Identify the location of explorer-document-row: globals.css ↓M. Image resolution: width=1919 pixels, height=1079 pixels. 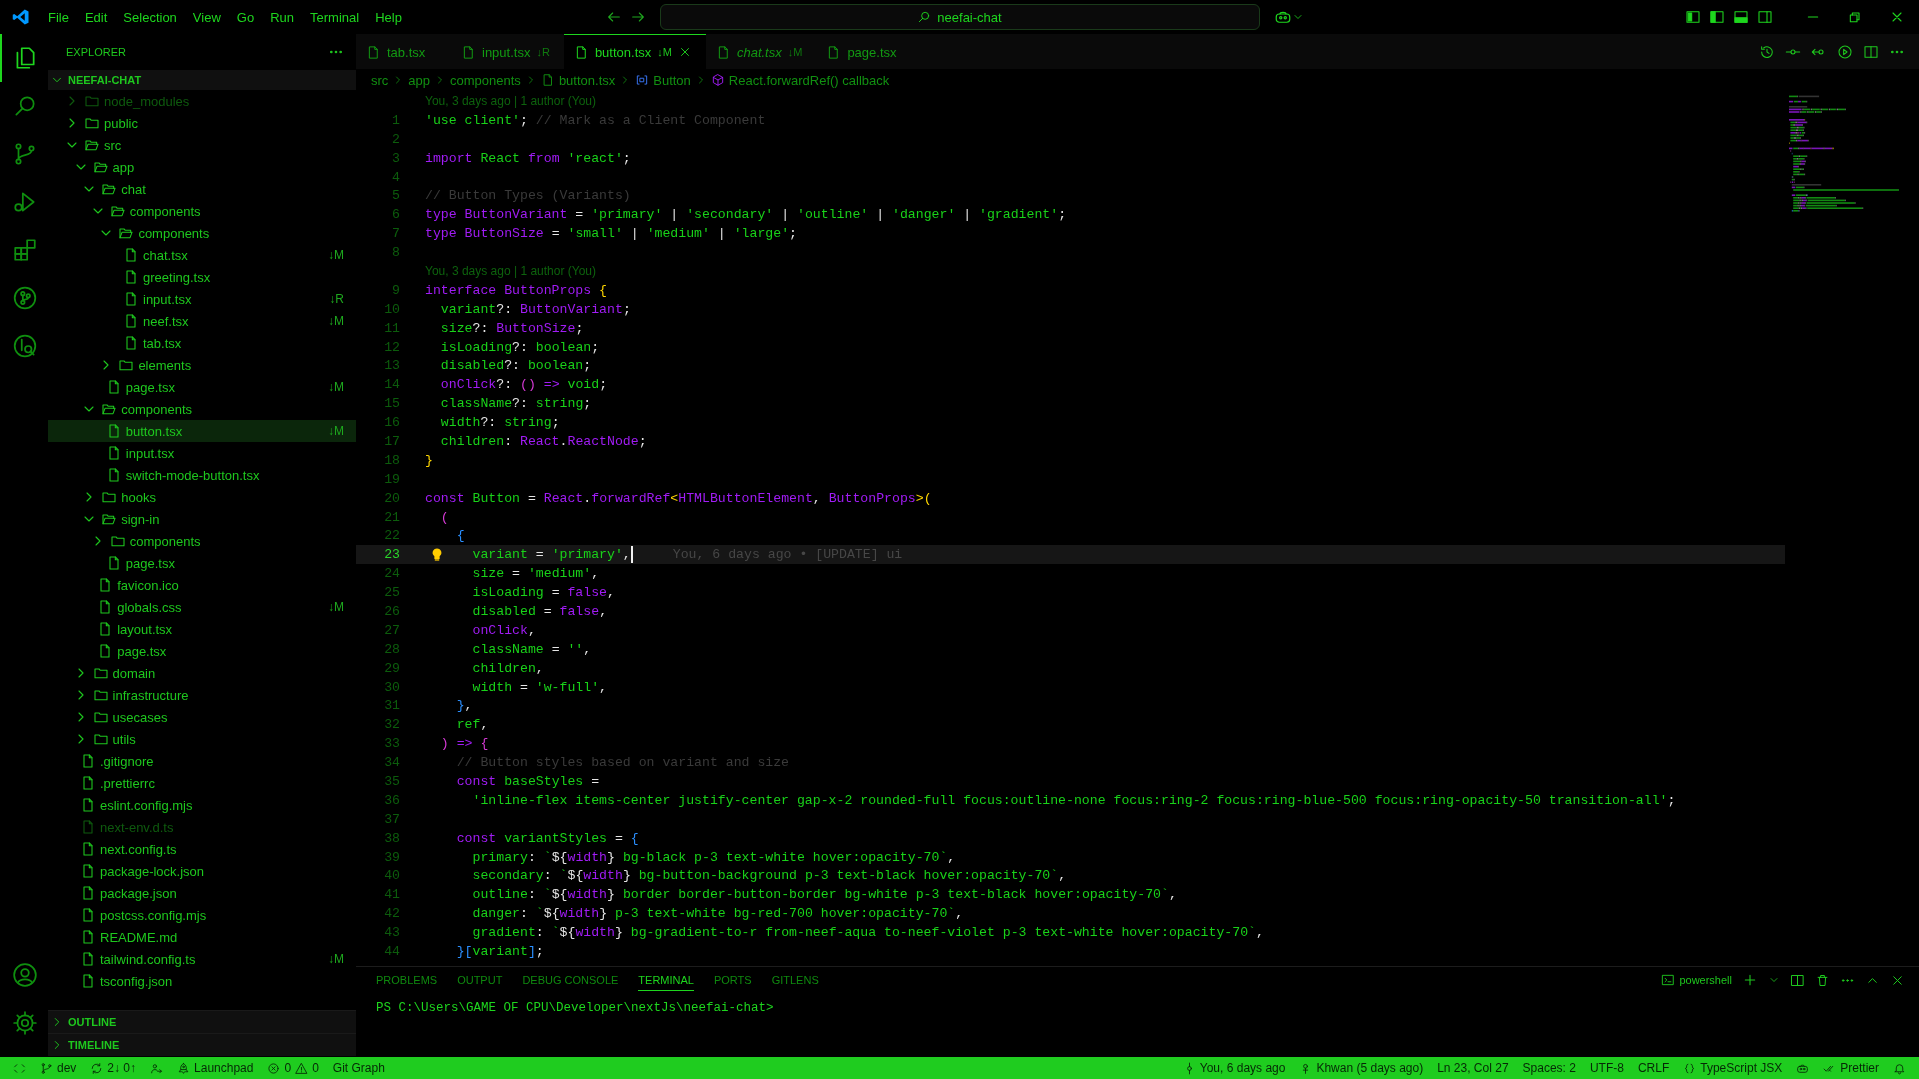
(202, 607).